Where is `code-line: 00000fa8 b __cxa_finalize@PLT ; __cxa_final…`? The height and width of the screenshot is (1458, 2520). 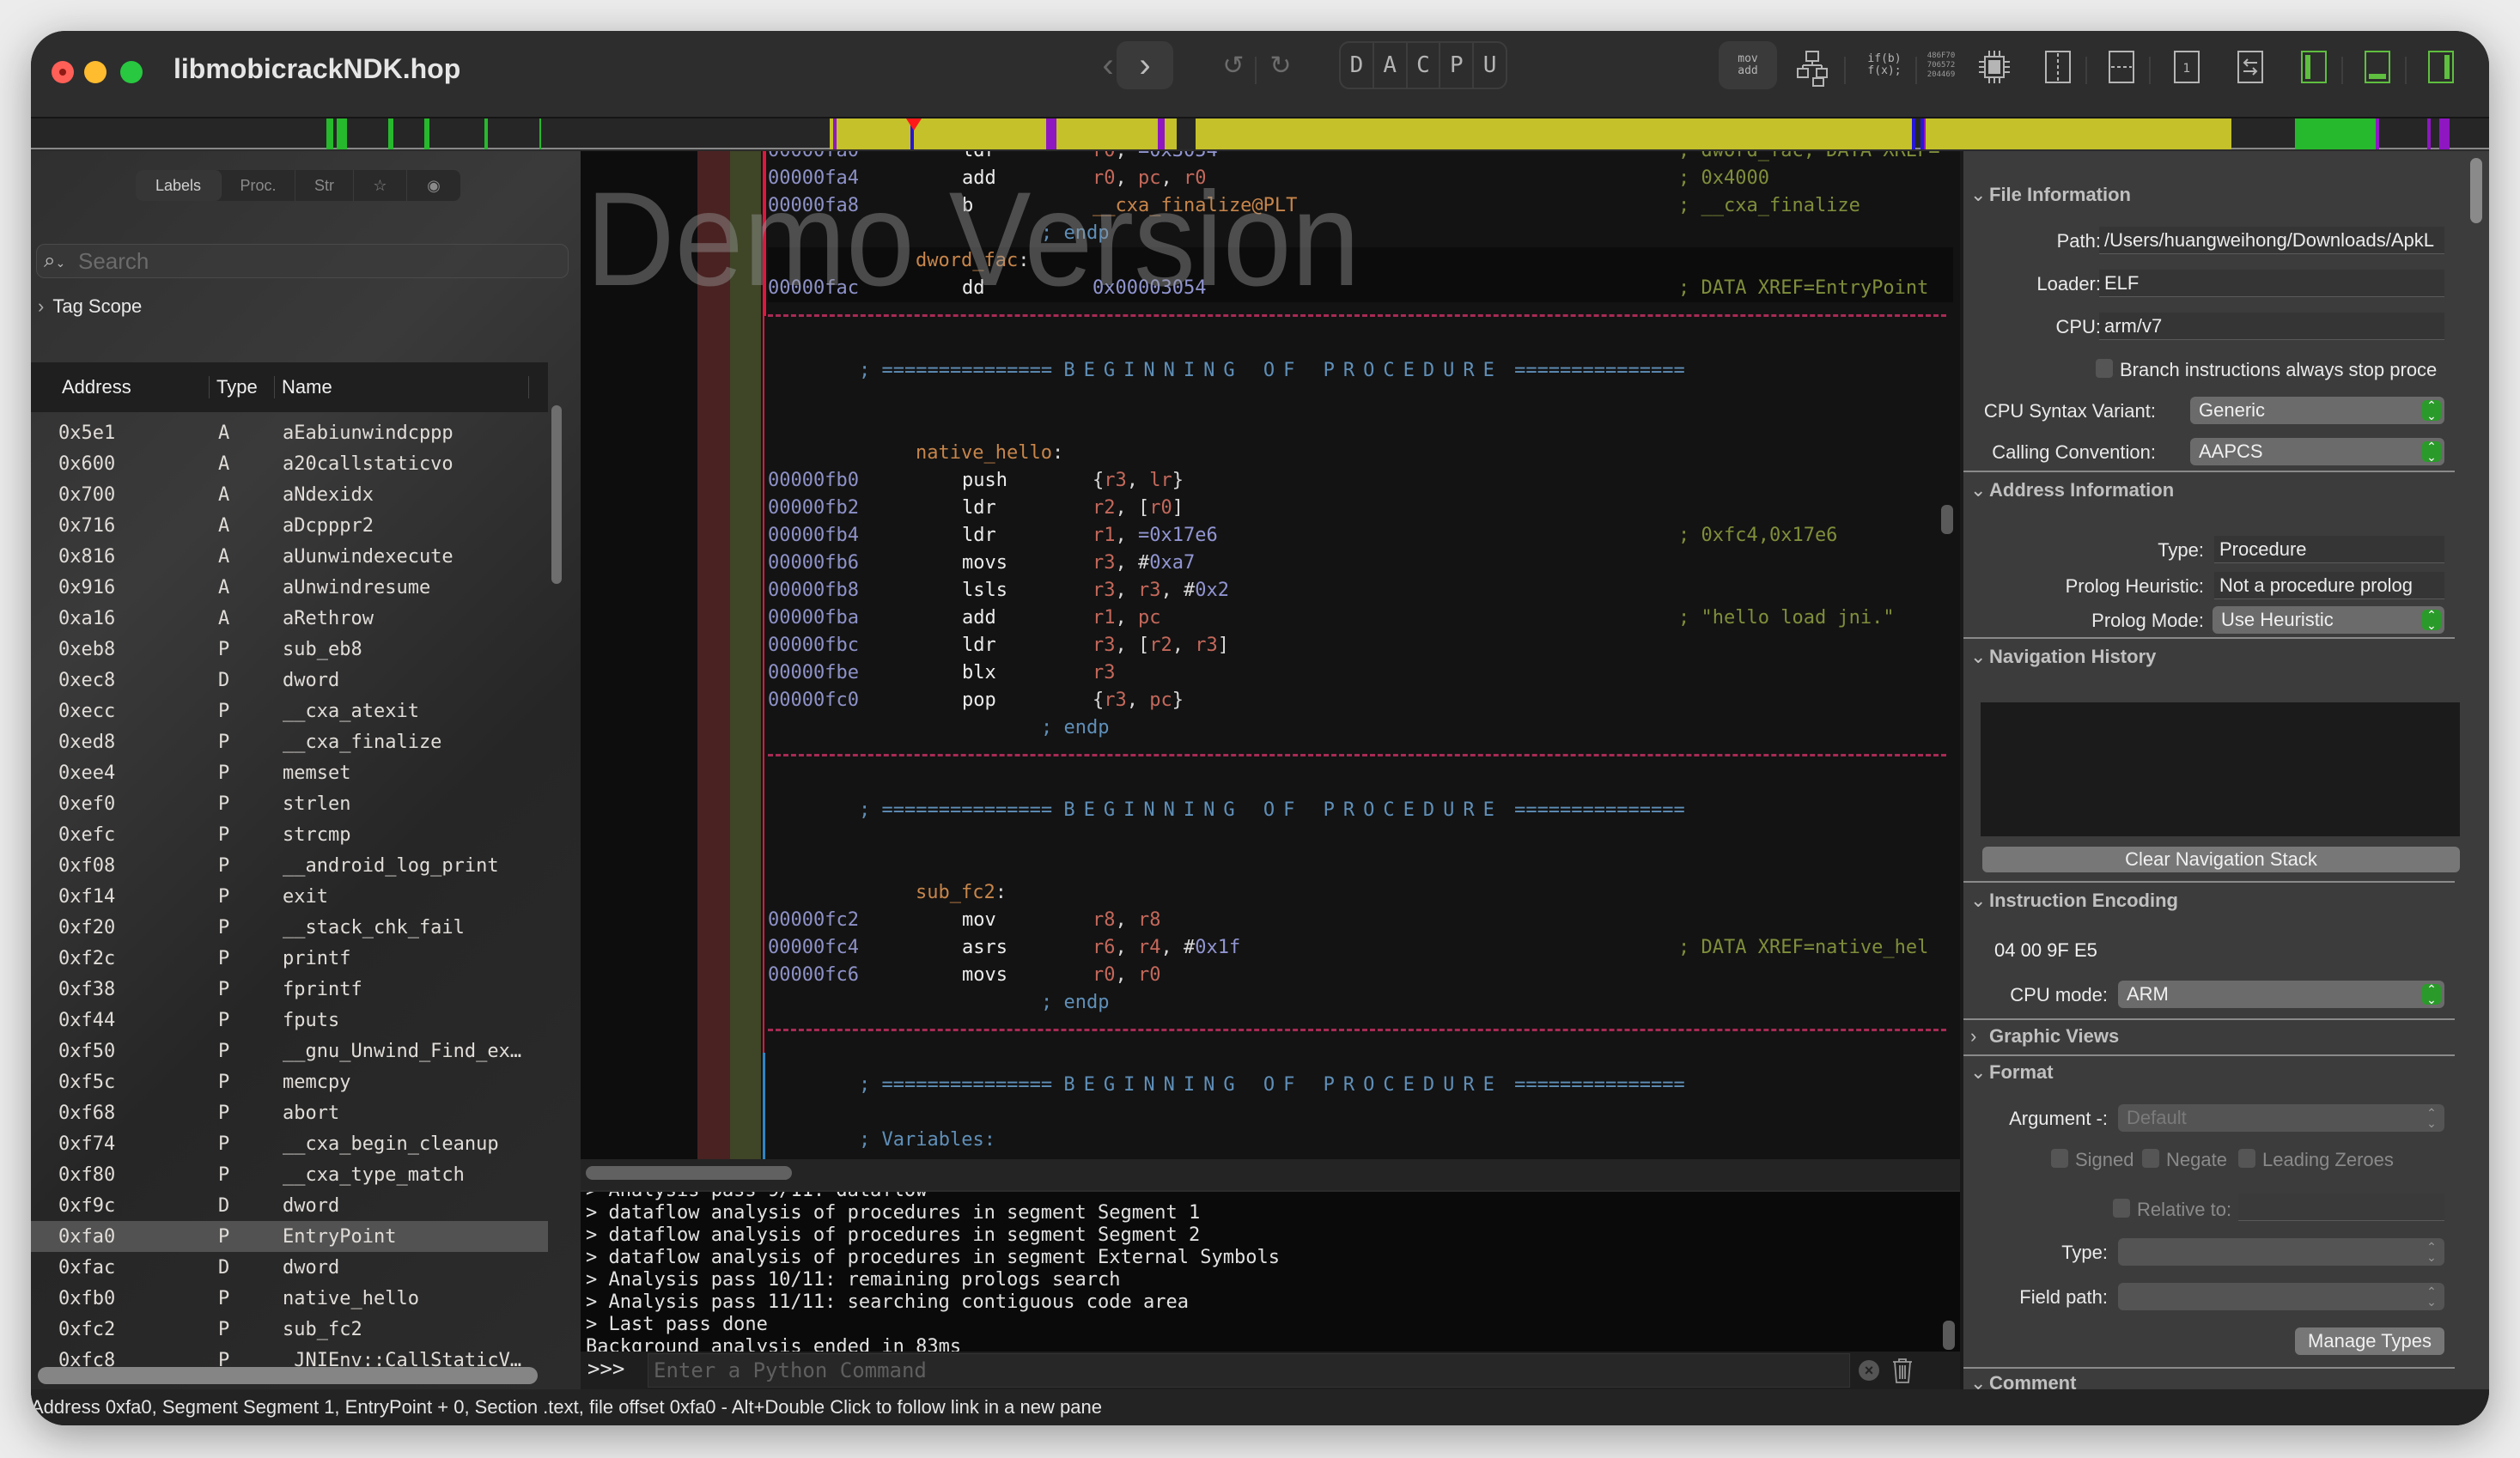
code-line: 00000fa8 b __cxa_finalize@PLT ; __cxa_final… is located at coordinates (1361, 206).